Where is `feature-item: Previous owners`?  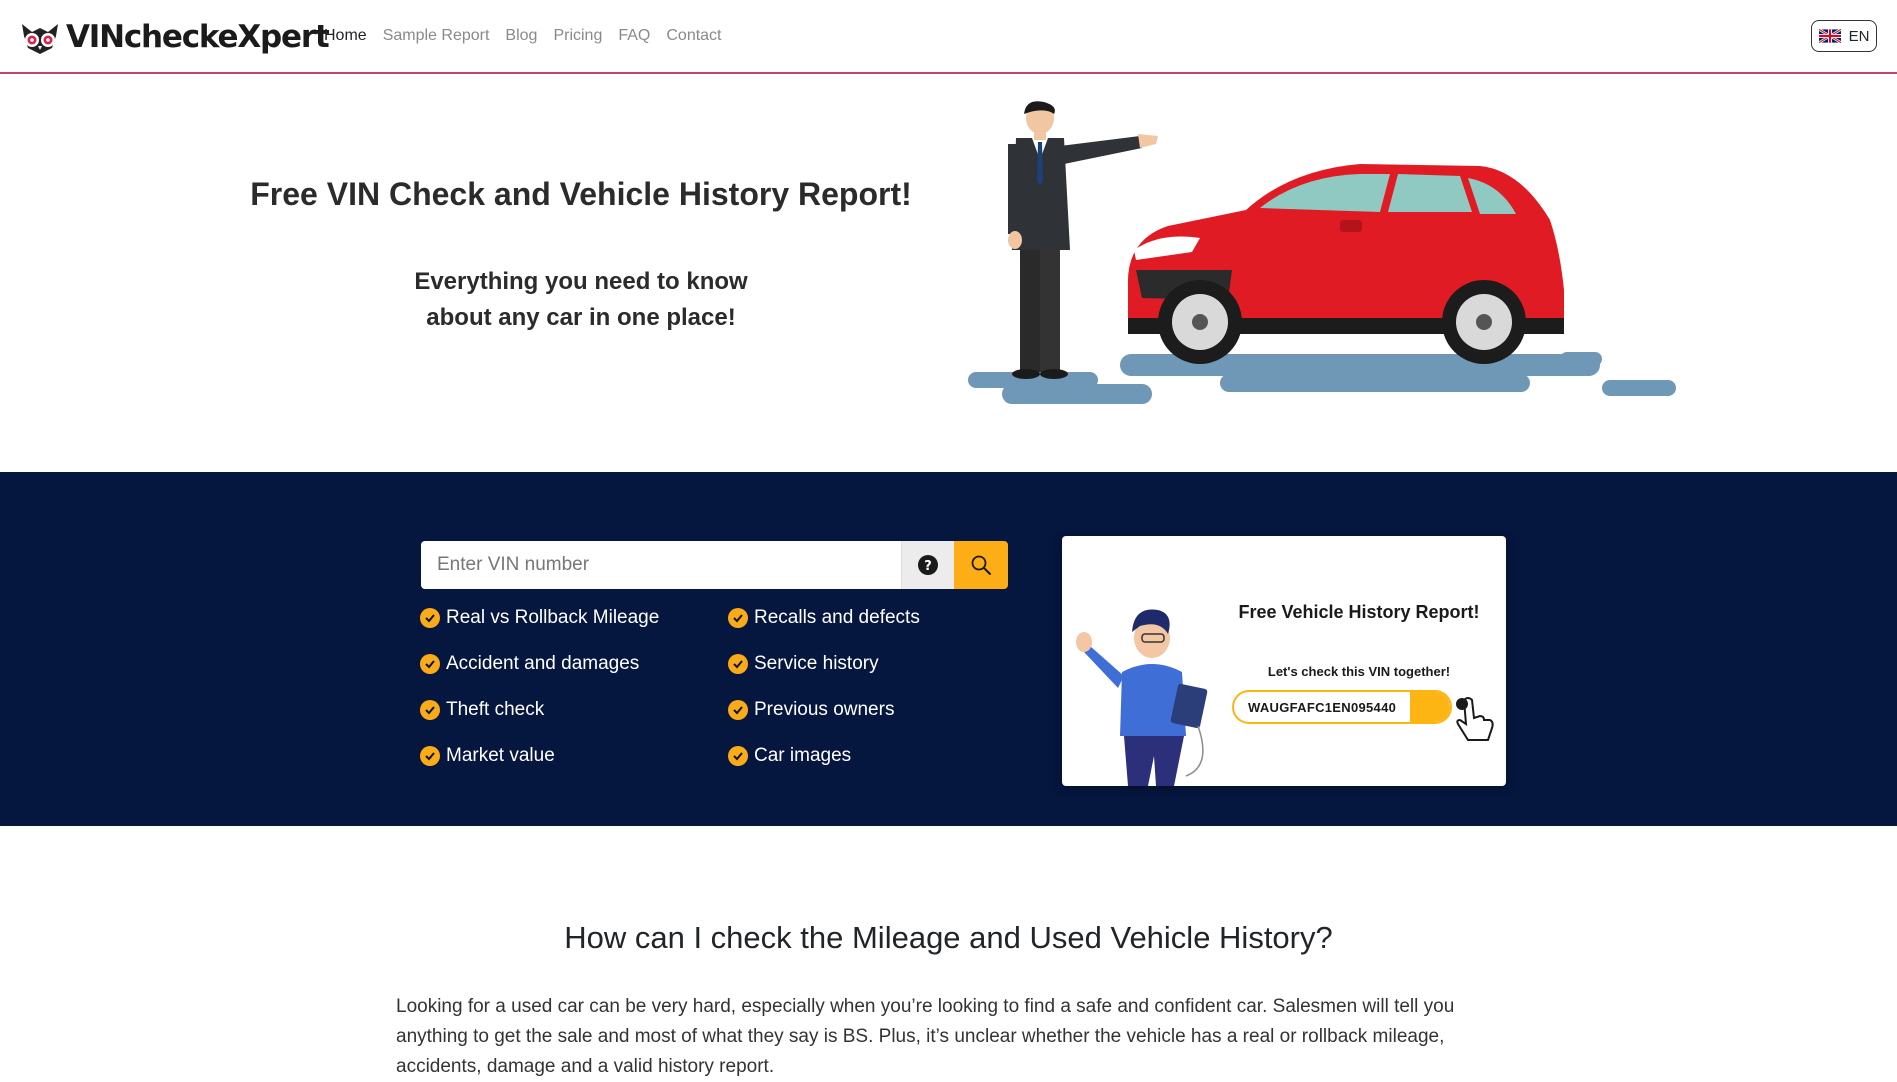 feature-item: Previous owners is located at coordinates (811, 710).